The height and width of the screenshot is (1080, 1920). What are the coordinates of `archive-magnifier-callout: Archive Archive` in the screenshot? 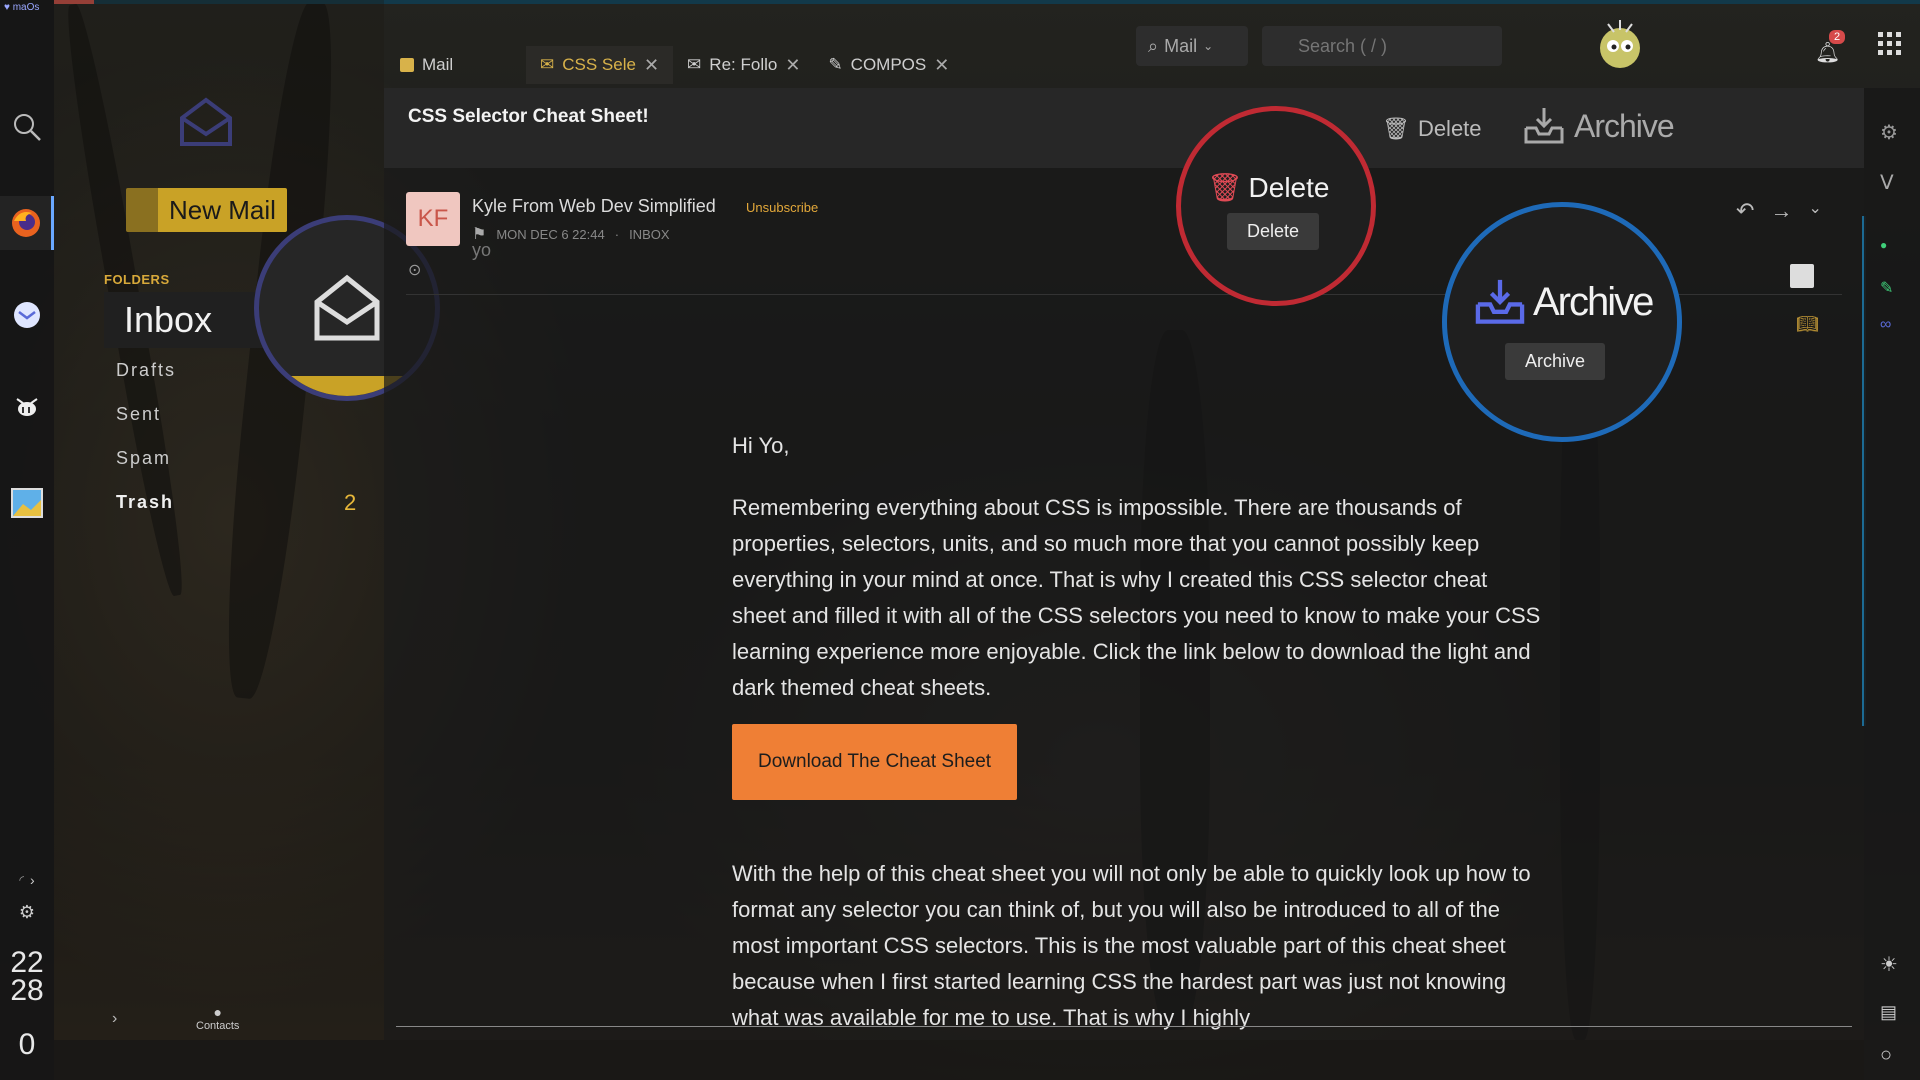 It's located at (1562, 322).